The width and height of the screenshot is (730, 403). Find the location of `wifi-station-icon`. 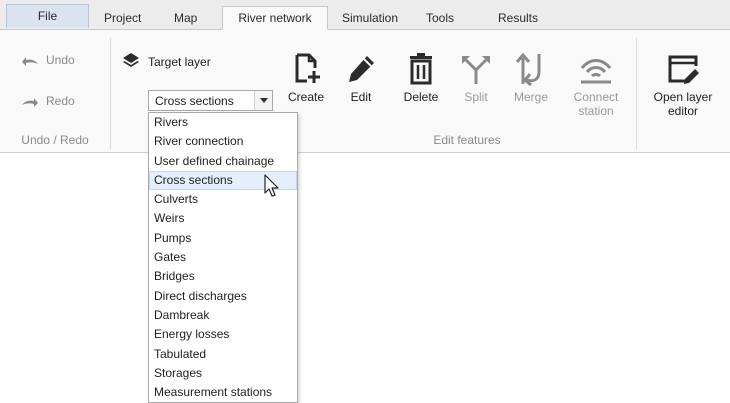

wifi-station-icon is located at coordinates (596, 69).